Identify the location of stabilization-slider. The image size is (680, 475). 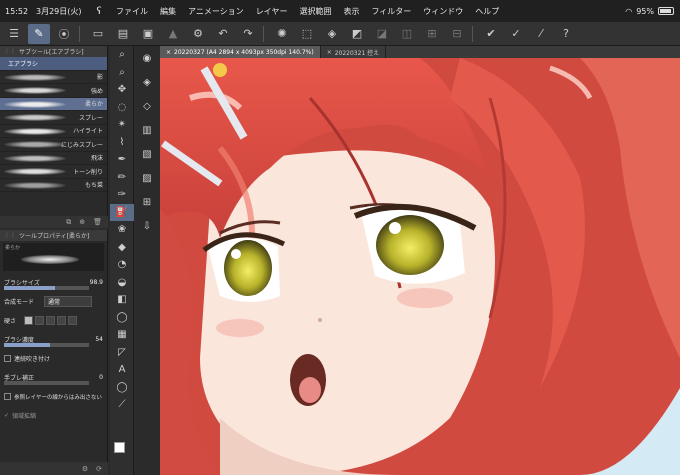
(46, 383).